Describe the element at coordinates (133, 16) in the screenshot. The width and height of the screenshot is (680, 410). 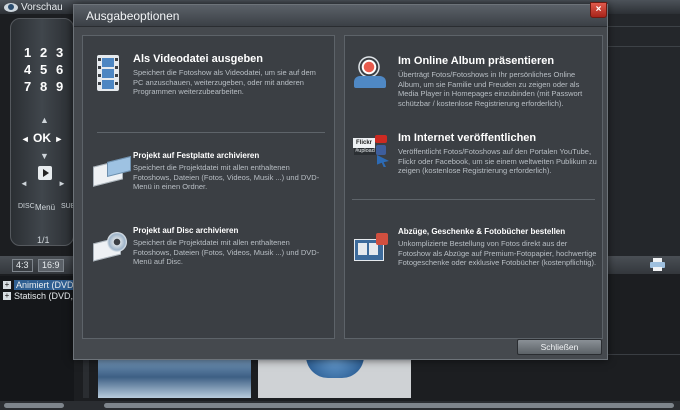
I see `dialog-title: Ausgabeoptionen` at that location.